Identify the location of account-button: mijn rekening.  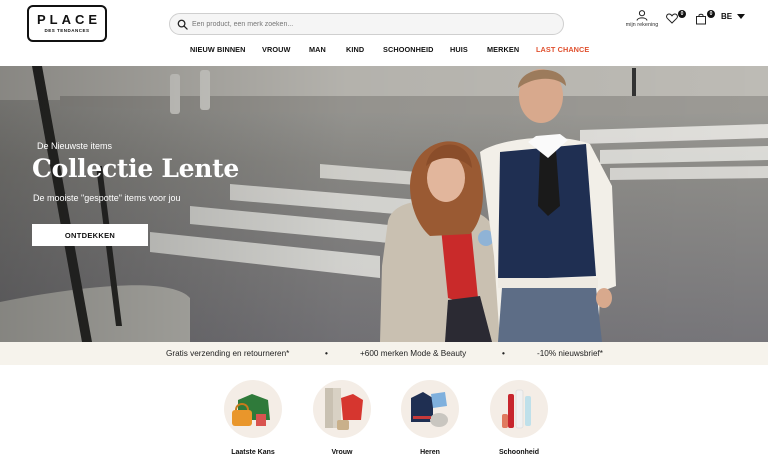
(642, 22).